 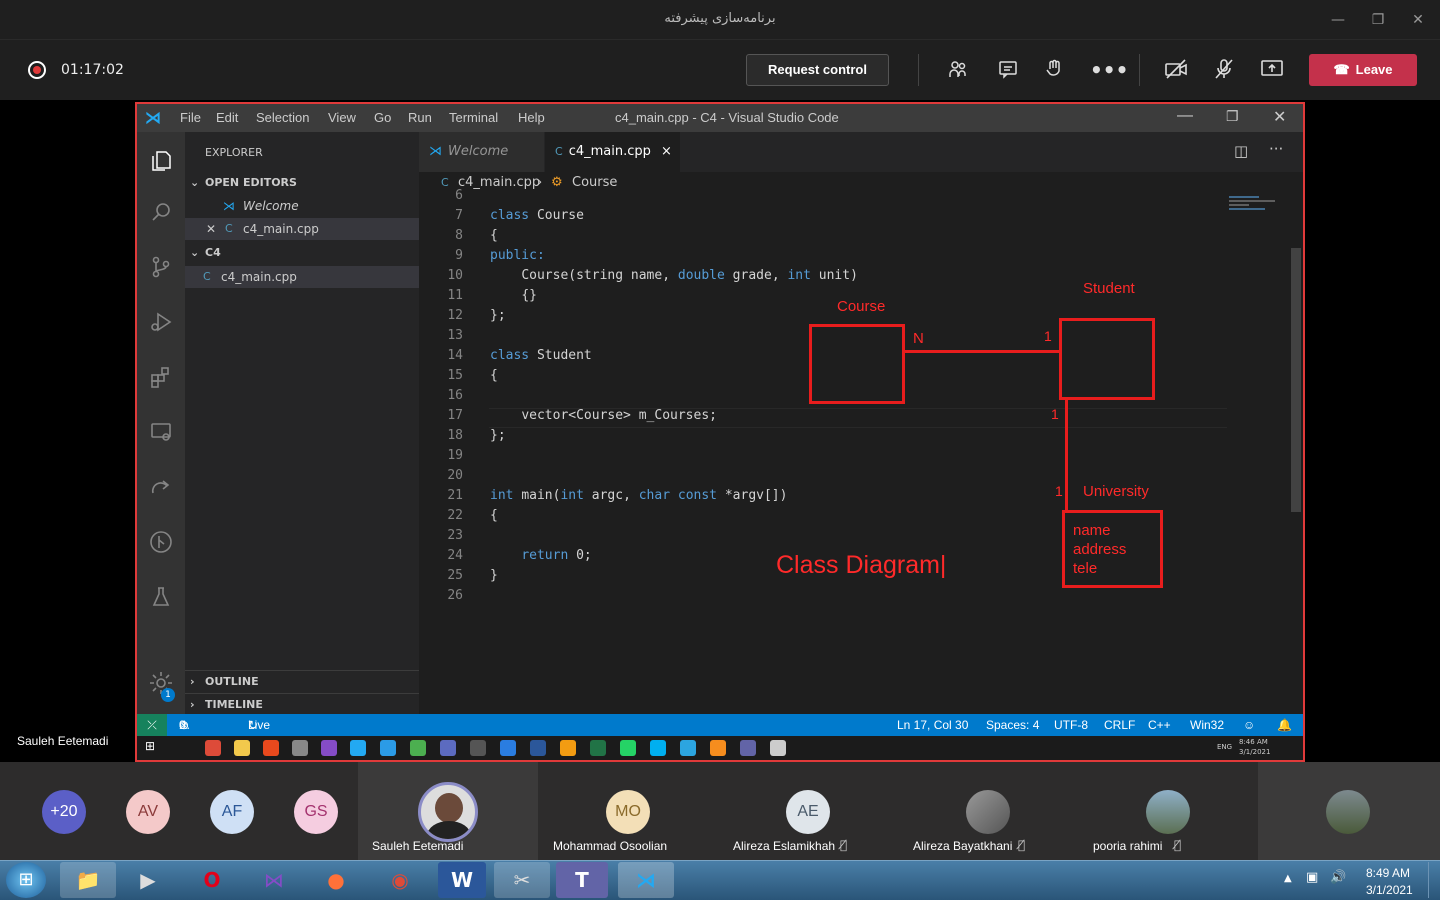 I want to click on file-c4-main: C c4_main.cpp, so click(x=302, y=277).